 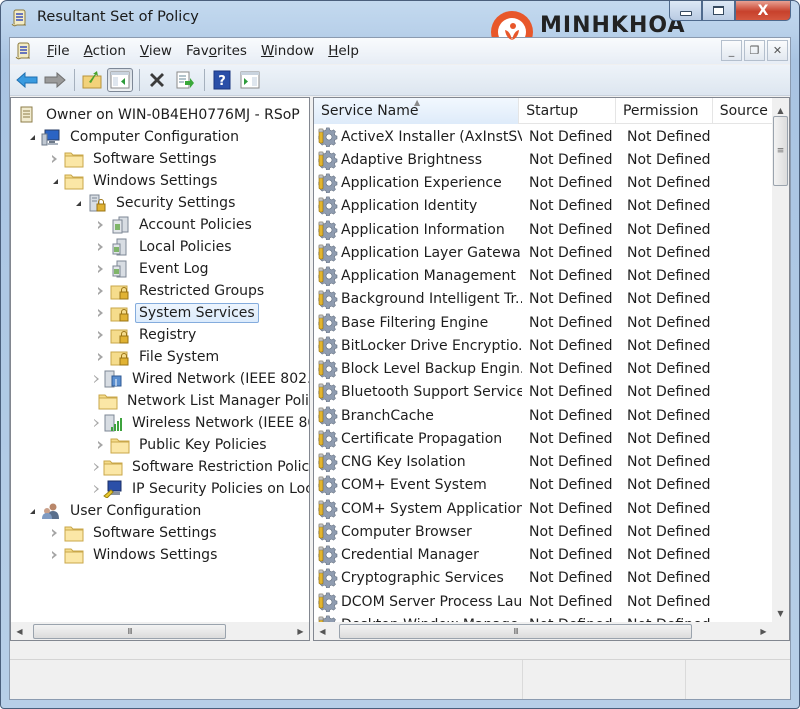 What do you see at coordinates (160, 313) in the screenshot?
I see `tree-node-system-services: System Services` at bounding box center [160, 313].